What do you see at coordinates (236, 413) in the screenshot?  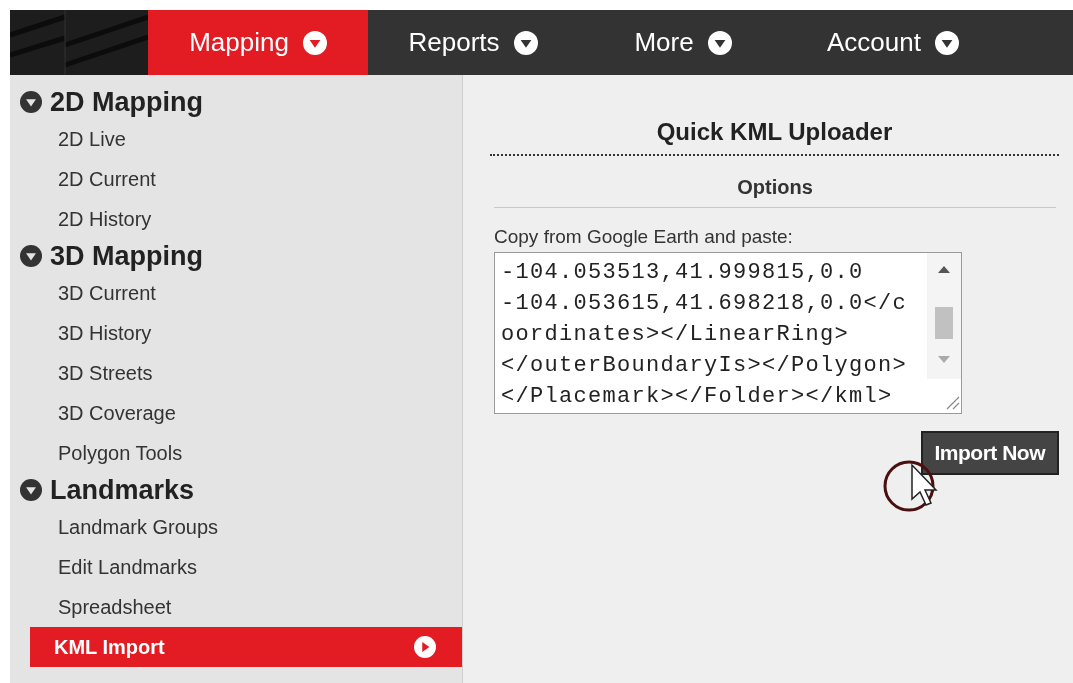 I see `sidebar-item: 3D Coverage` at bounding box center [236, 413].